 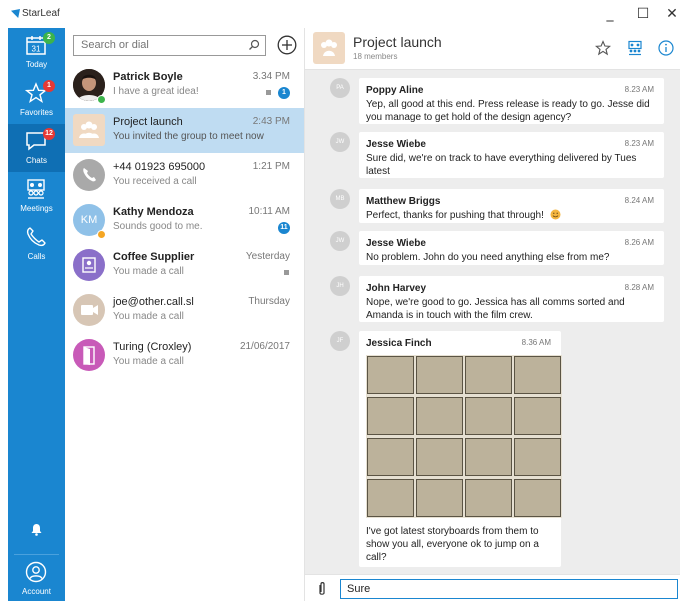 What do you see at coordinates (36, 578) in the screenshot?
I see `rail-item-account: Account` at bounding box center [36, 578].